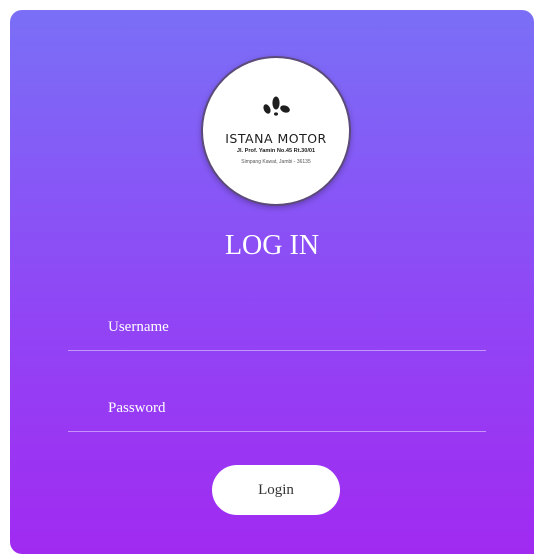  Describe the element at coordinates (276, 490) in the screenshot. I see `login-button: Login` at that location.